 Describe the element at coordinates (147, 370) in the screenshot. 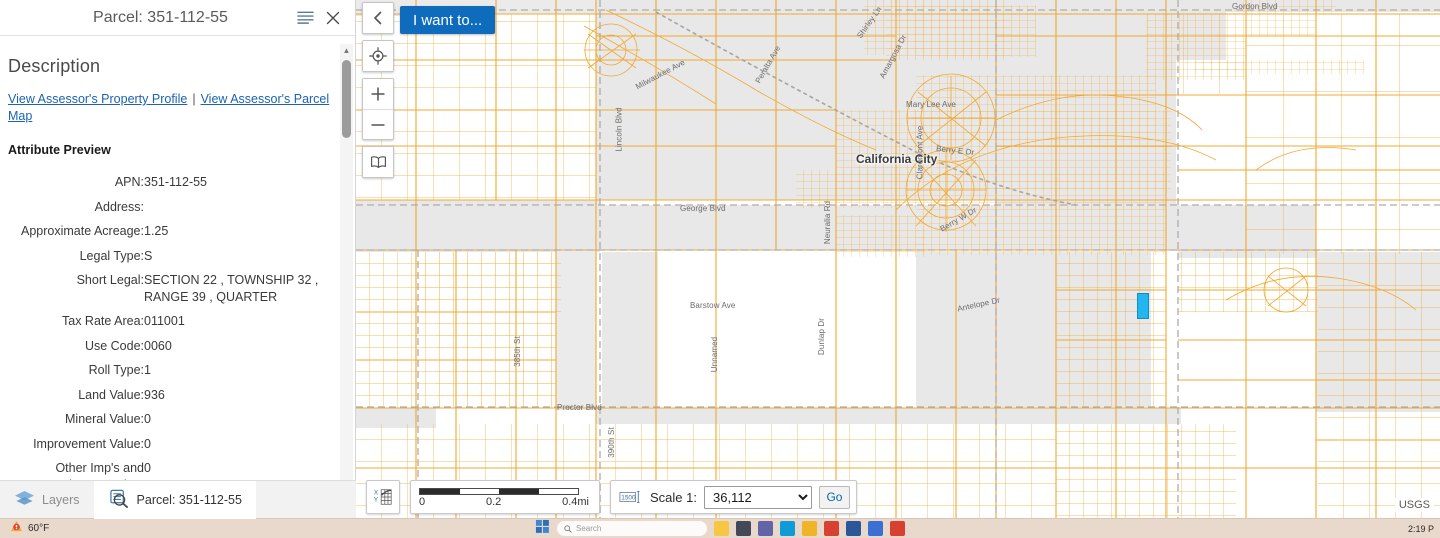

I see `attribute-value: 1` at that location.